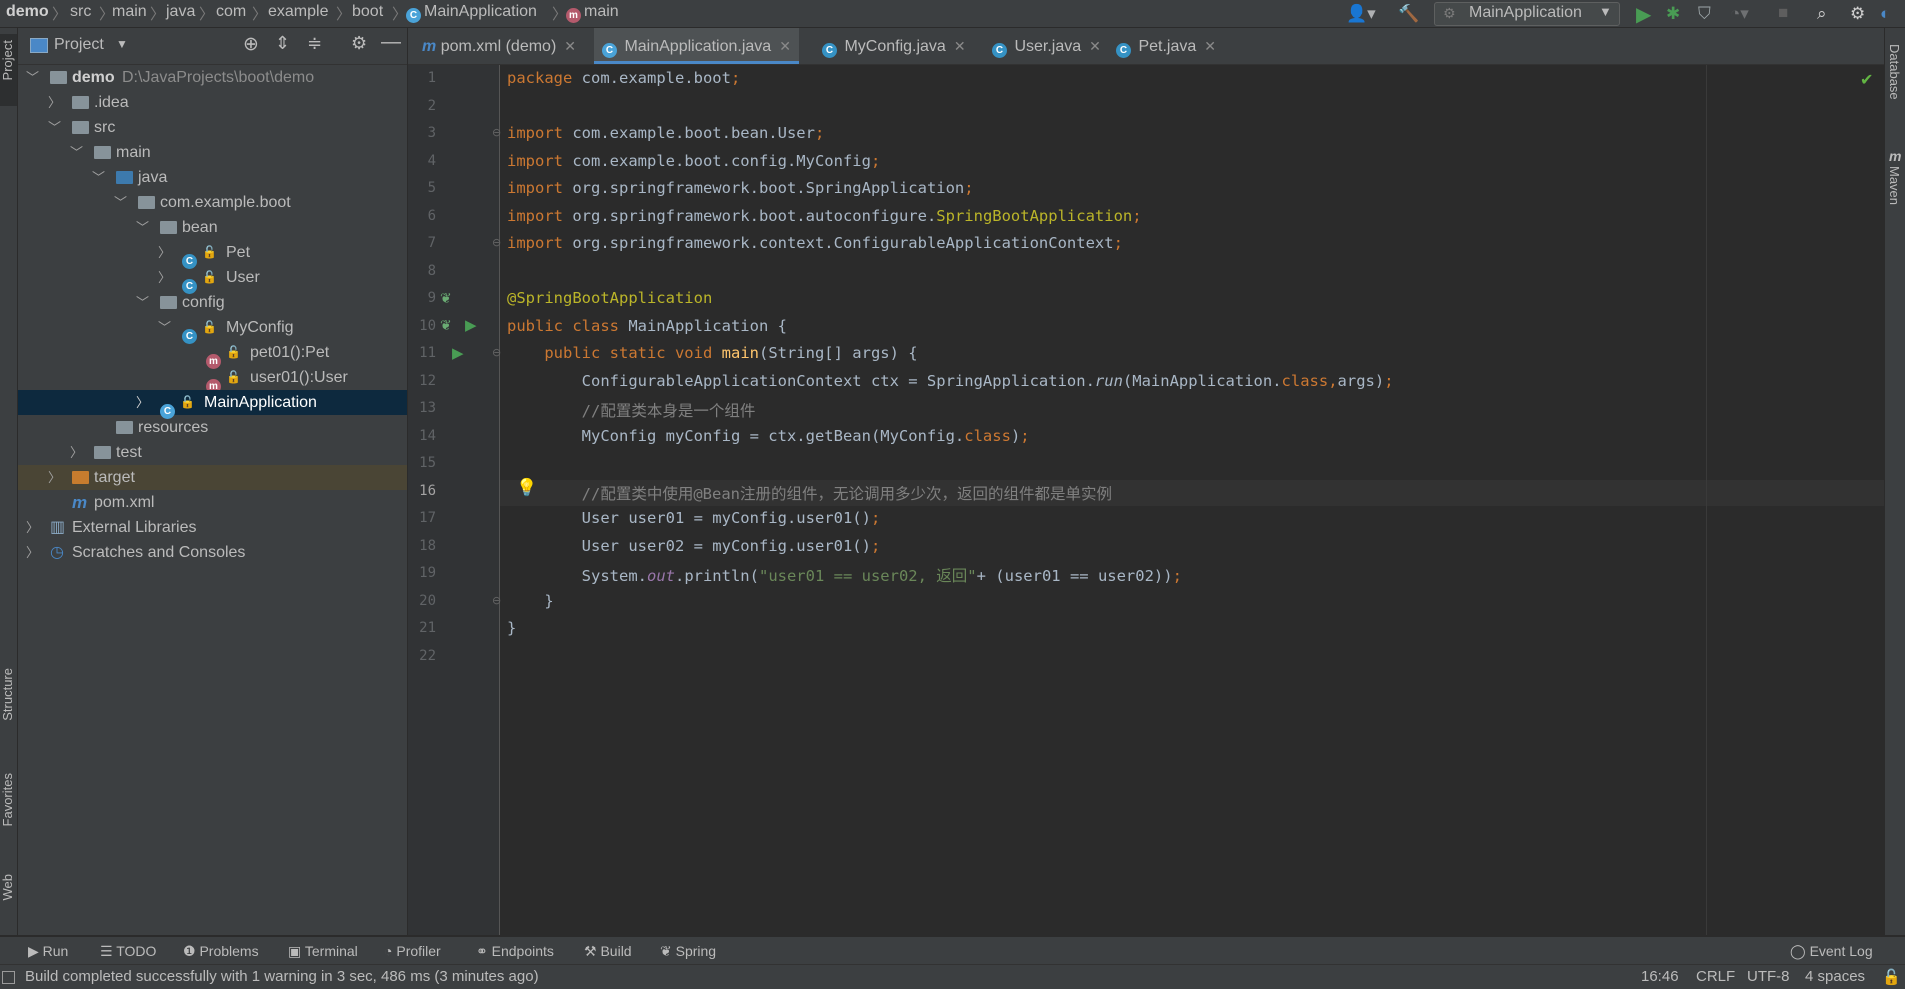 The width and height of the screenshot is (1905, 989). What do you see at coordinates (688, 951) in the screenshot?
I see `spring-tool-tab: ❦ Spring` at bounding box center [688, 951].